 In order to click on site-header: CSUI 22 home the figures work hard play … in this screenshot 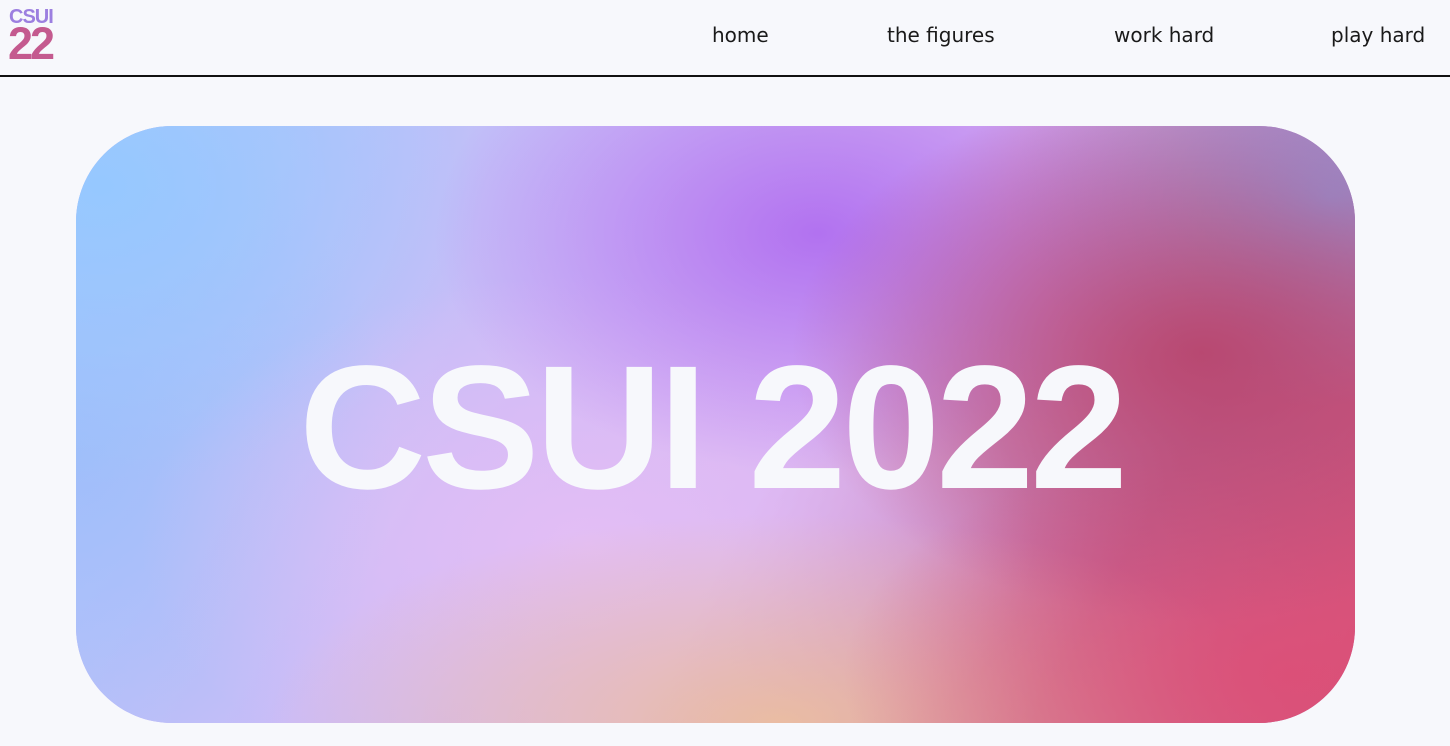, I will do `click(725, 38)`.